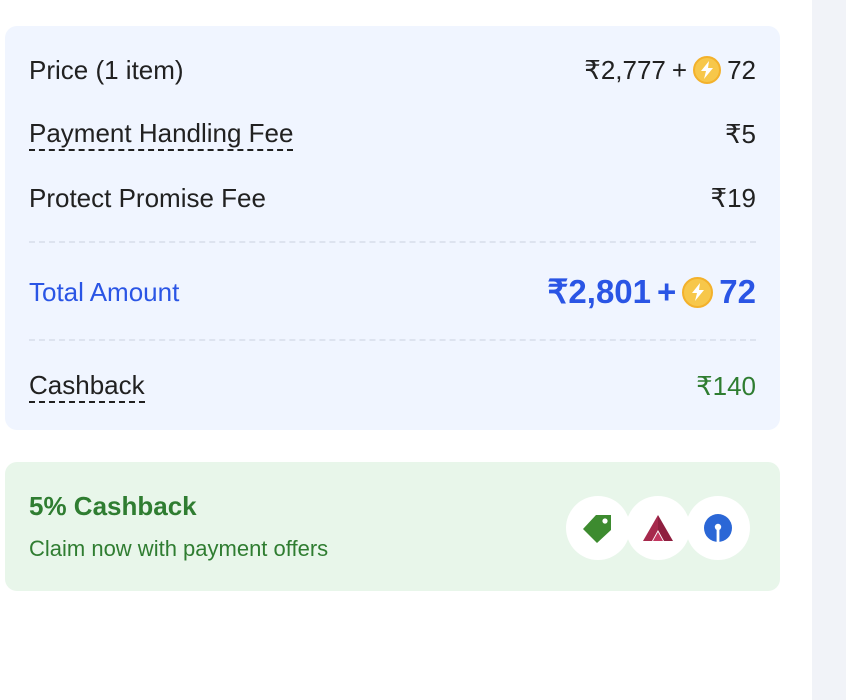 This screenshot has width=846, height=700. What do you see at coordinates (104, 292) in the screenshot?
I see `total-label: Total Amount` at bounding box center [104, 292].